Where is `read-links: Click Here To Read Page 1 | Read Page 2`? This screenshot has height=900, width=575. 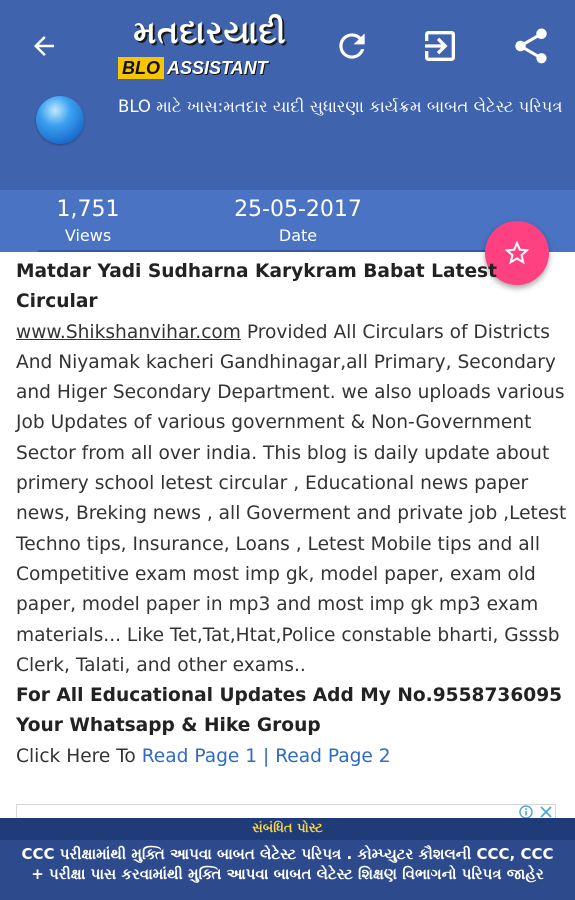
read-links: Click Here To Read Page 1 | Read Page 2 is located at coordinates (292, 757).